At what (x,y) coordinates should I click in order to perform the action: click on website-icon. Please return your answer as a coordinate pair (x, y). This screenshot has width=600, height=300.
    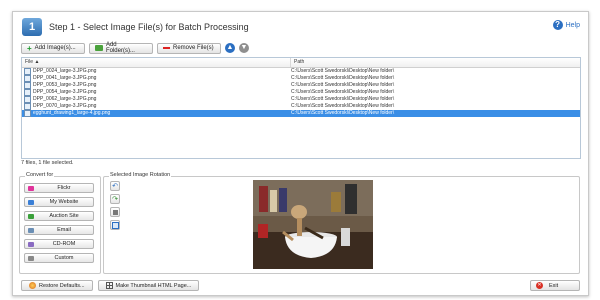
    Looking at the image, I should click on (31, 202).